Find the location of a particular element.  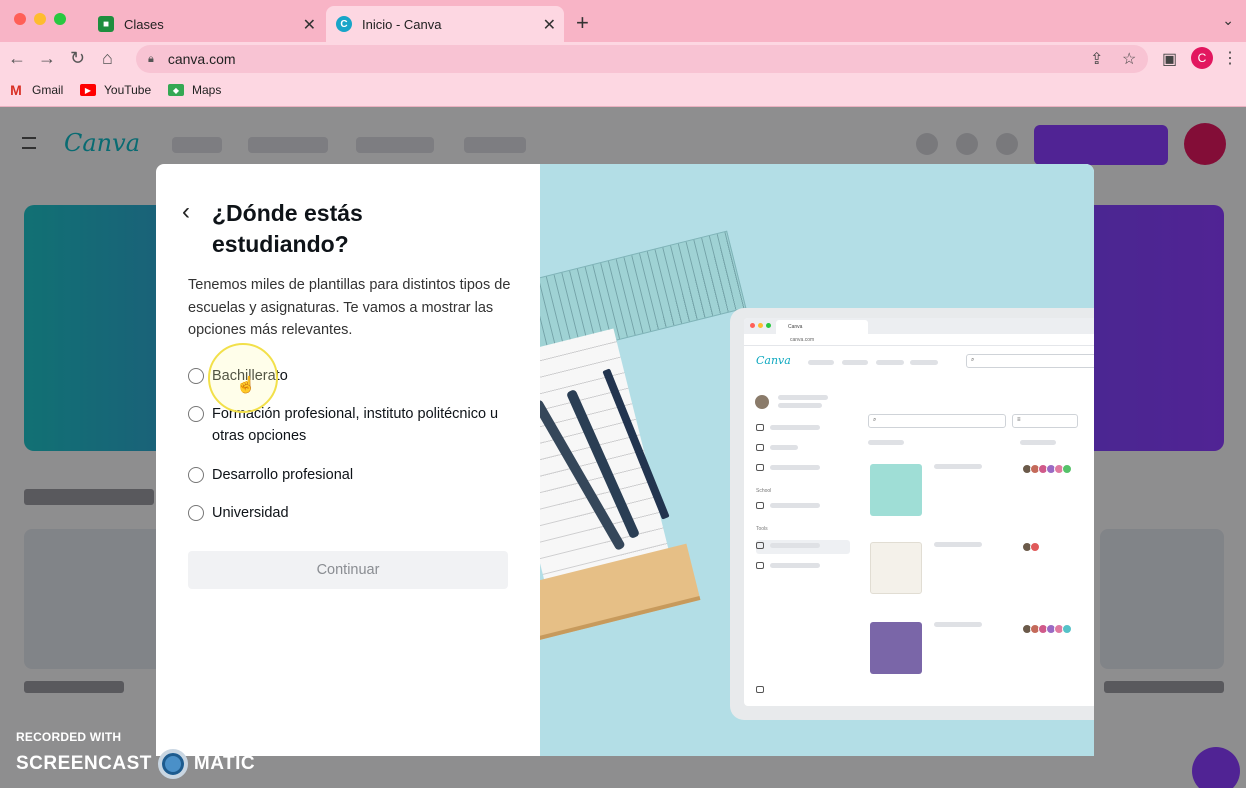

option-desarrollo-profesional: Desarrollo profesional is located at coordinates (353, 475).